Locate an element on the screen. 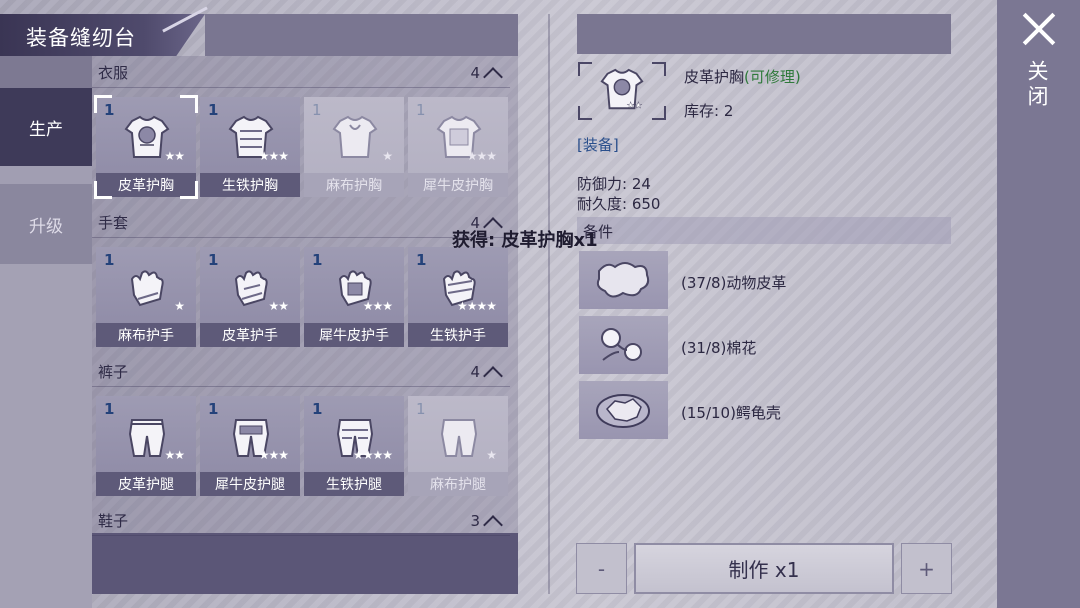  repairable-tag: (可修理) is located at coordinates (772, 77).